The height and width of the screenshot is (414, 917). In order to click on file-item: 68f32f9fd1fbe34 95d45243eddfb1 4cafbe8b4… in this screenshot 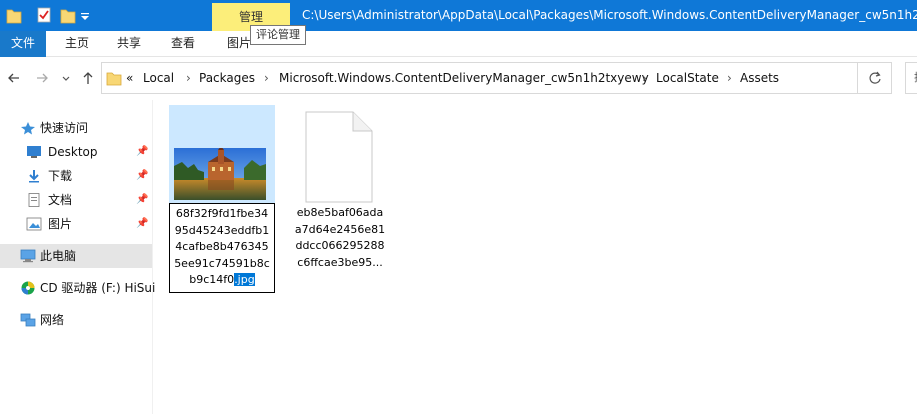, I will do `click(222, 199)`.